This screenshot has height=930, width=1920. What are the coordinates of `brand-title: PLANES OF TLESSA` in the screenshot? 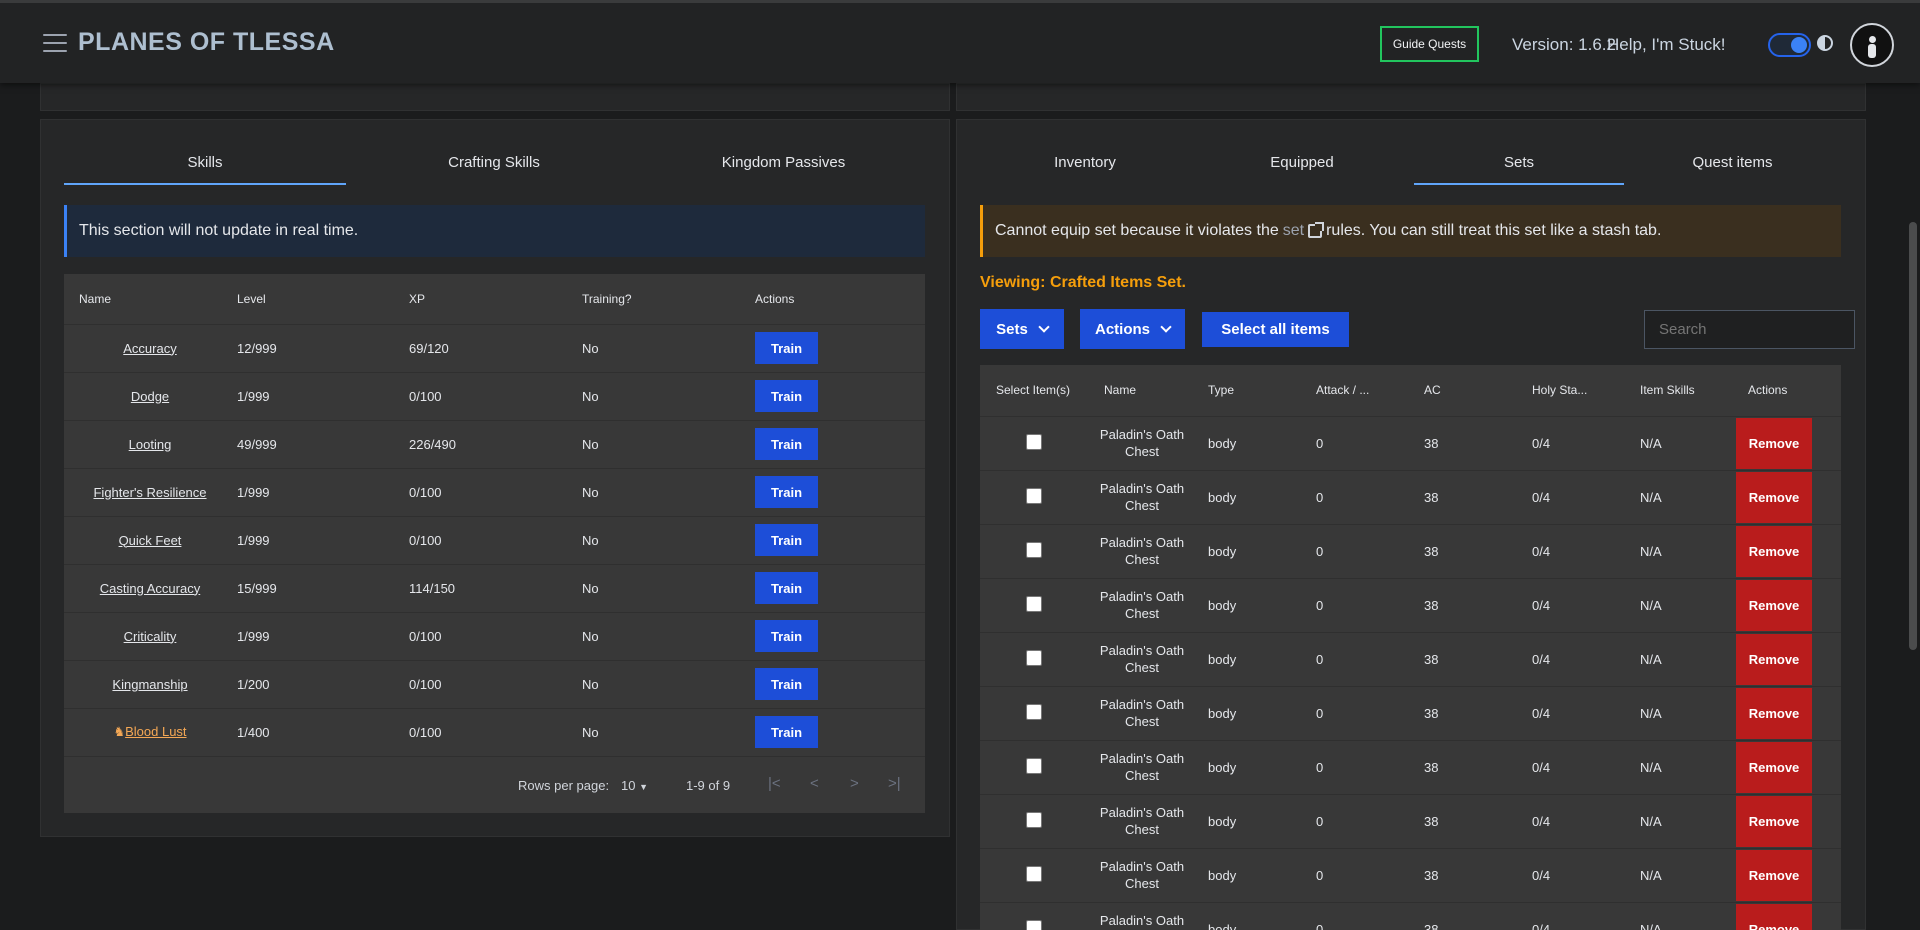 It's located at (206, 42).